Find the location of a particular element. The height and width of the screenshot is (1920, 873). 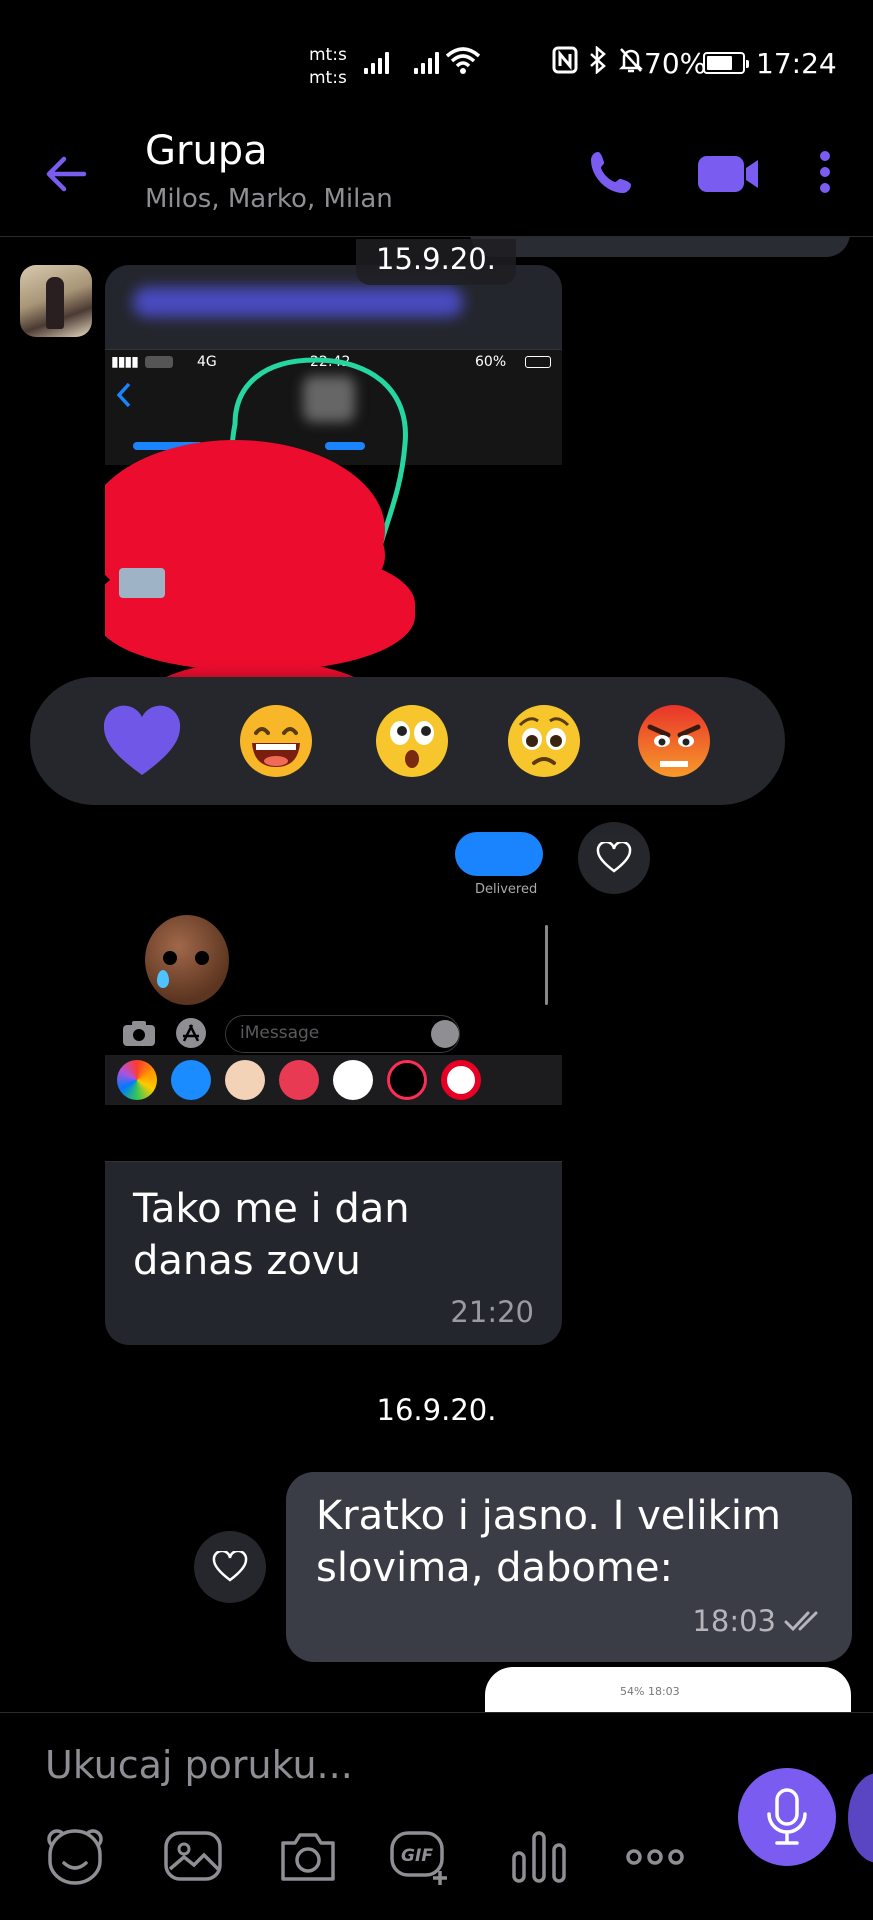

battery-percent: 70% is located at coordinates (675, 63).